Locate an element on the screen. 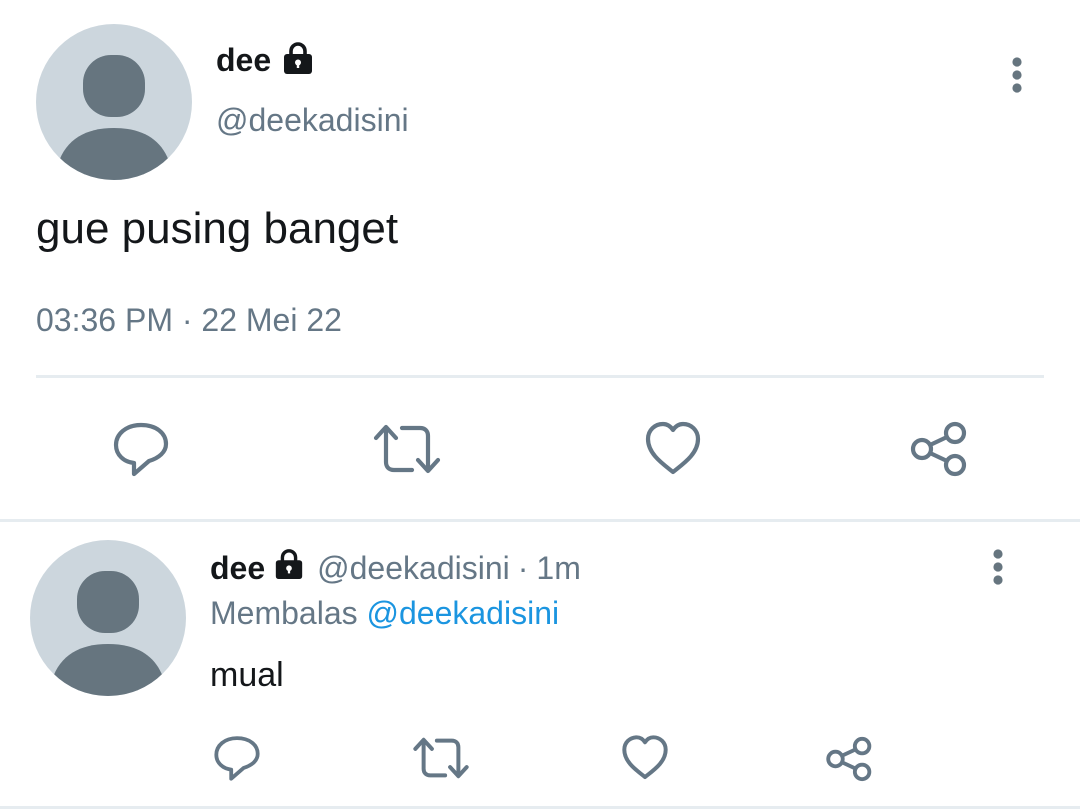  timestamp: 03:36 PM · 22 Mei 22 is located at coordinates (189, 320).